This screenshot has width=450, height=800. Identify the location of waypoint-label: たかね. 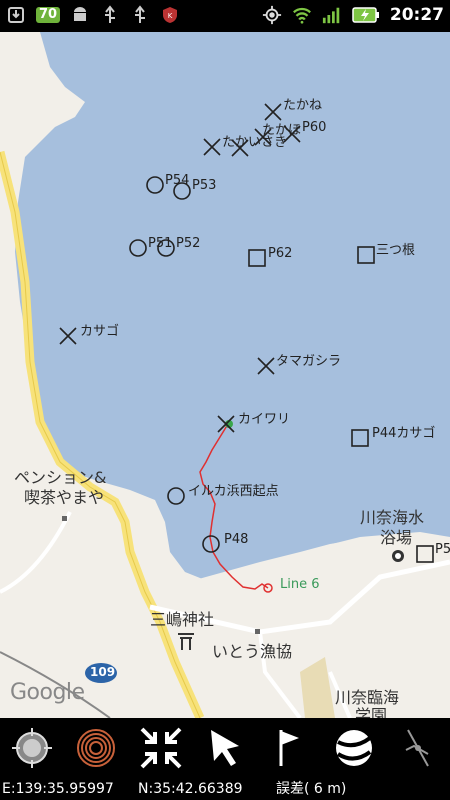
(303, 105).